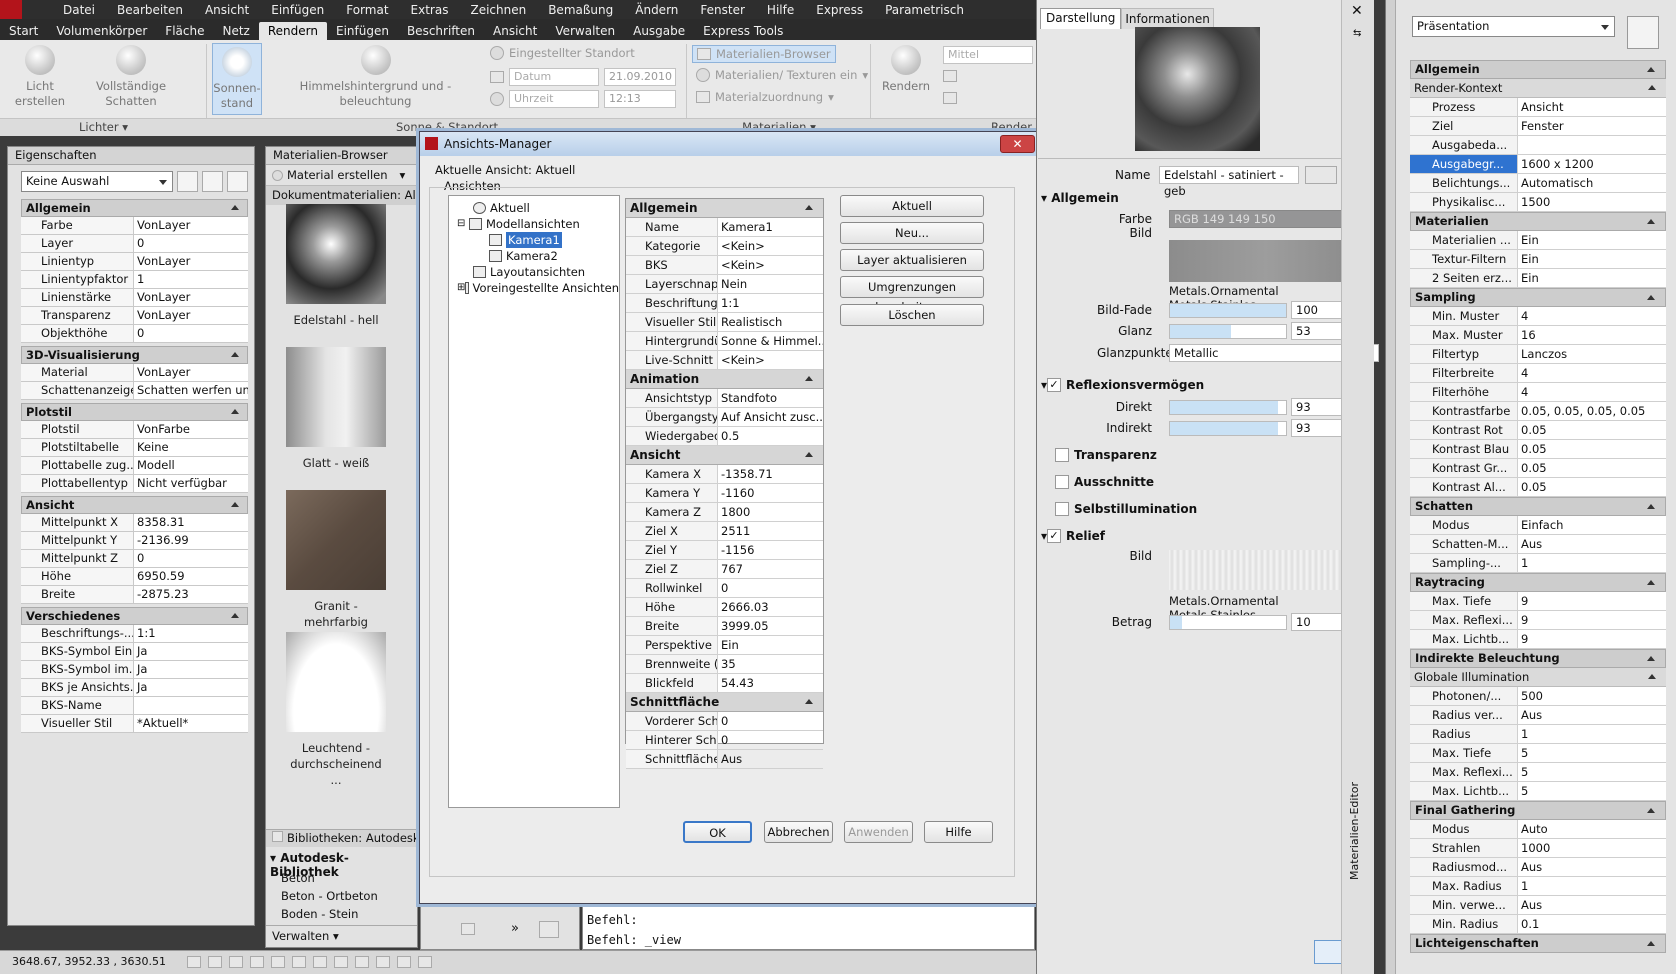  I want to click on material-erstellen-button: Material erstellen ▾, so click(341, 175).